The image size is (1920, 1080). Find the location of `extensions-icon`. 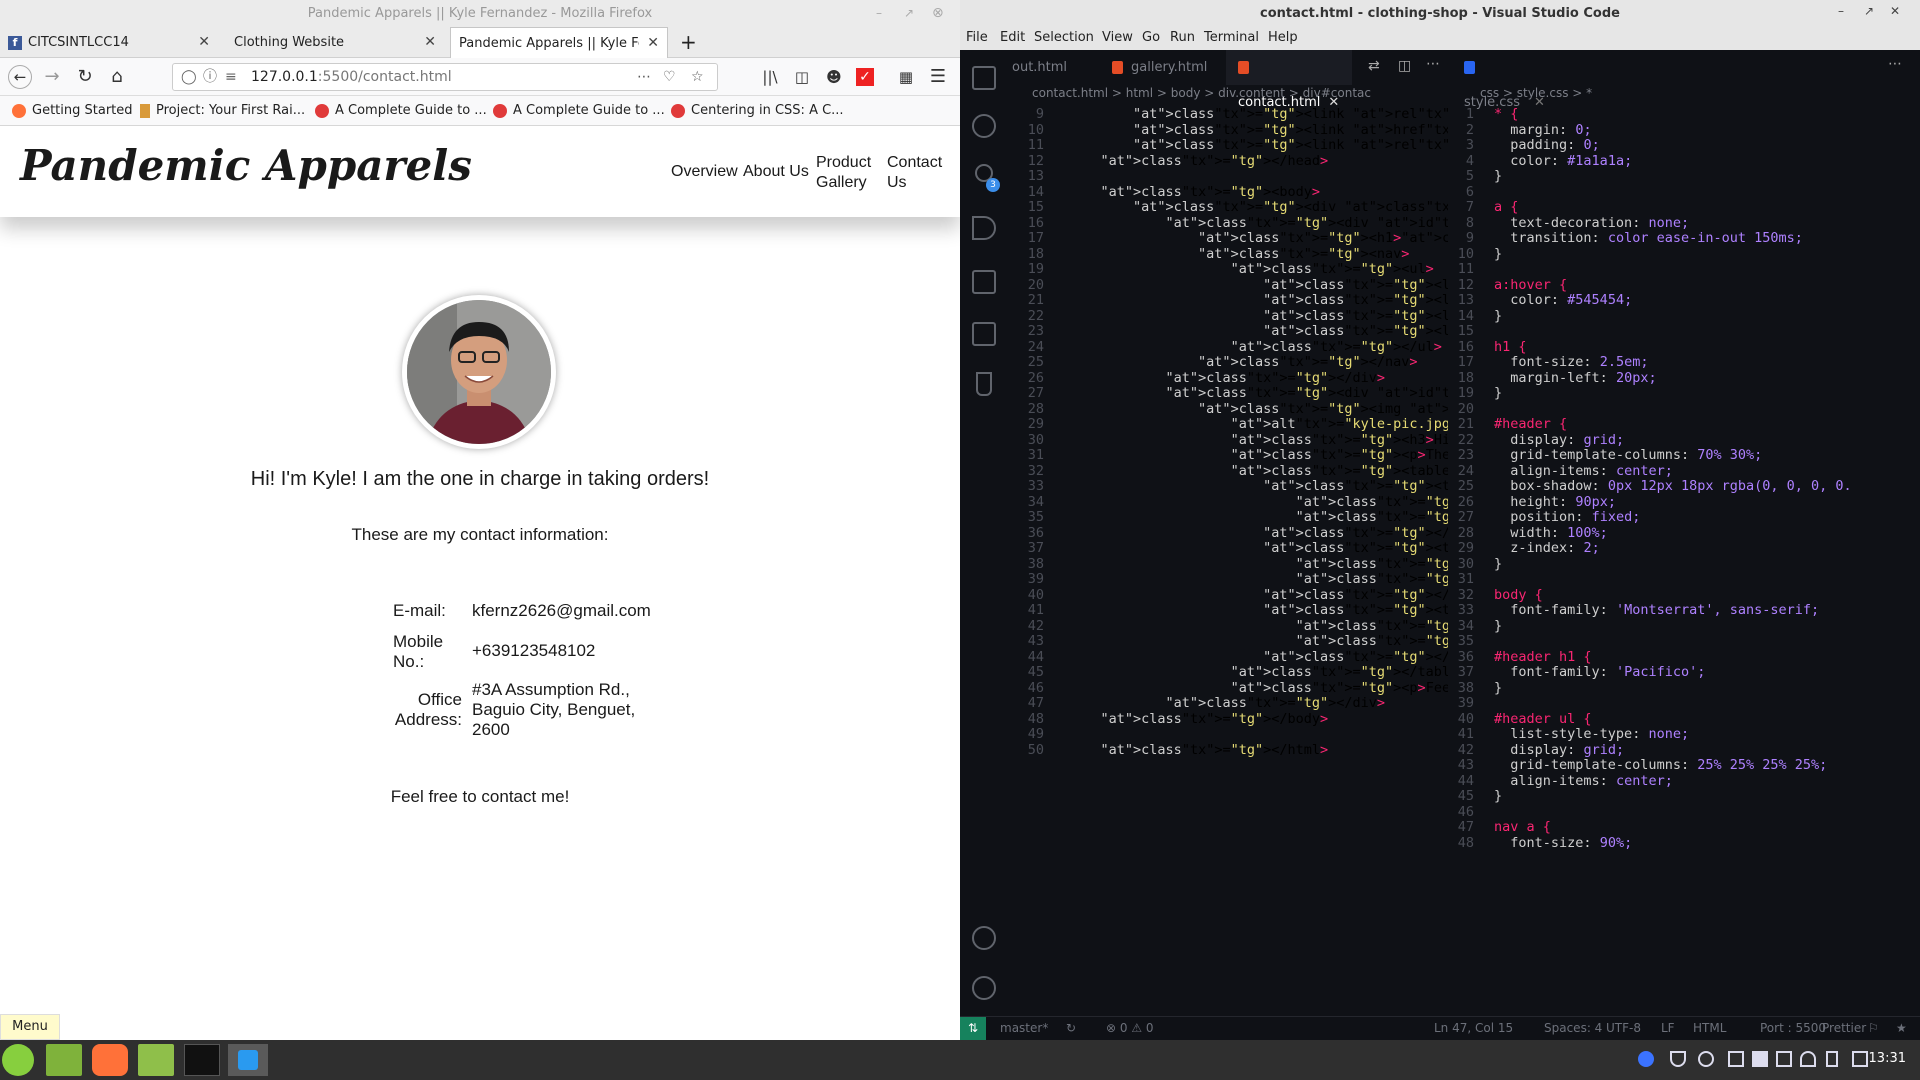

extensions-icon is located at coordinates (984, 282).